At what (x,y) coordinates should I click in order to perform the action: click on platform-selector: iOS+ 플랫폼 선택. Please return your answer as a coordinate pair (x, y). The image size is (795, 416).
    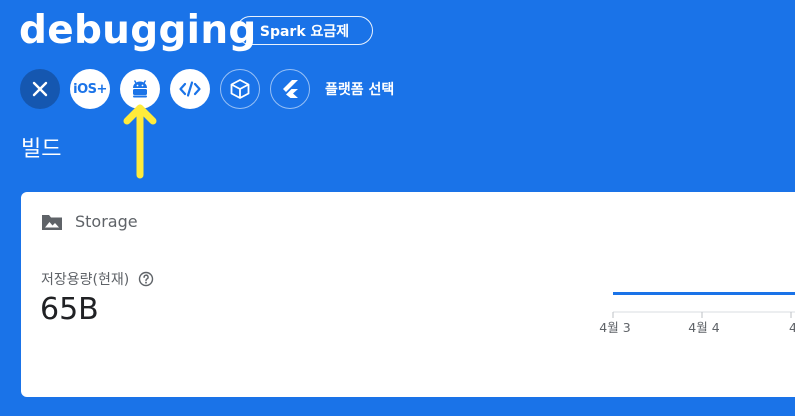
    Looking at the image, I should click on (207, 89).